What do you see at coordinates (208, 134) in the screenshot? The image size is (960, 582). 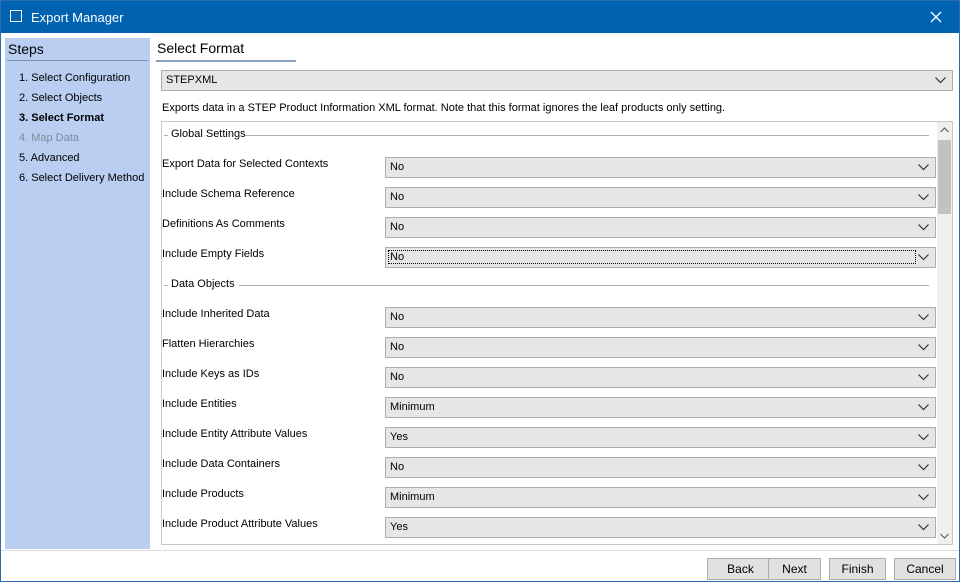 I see `group-title: Global Settings` at bounding box center [208, 134].